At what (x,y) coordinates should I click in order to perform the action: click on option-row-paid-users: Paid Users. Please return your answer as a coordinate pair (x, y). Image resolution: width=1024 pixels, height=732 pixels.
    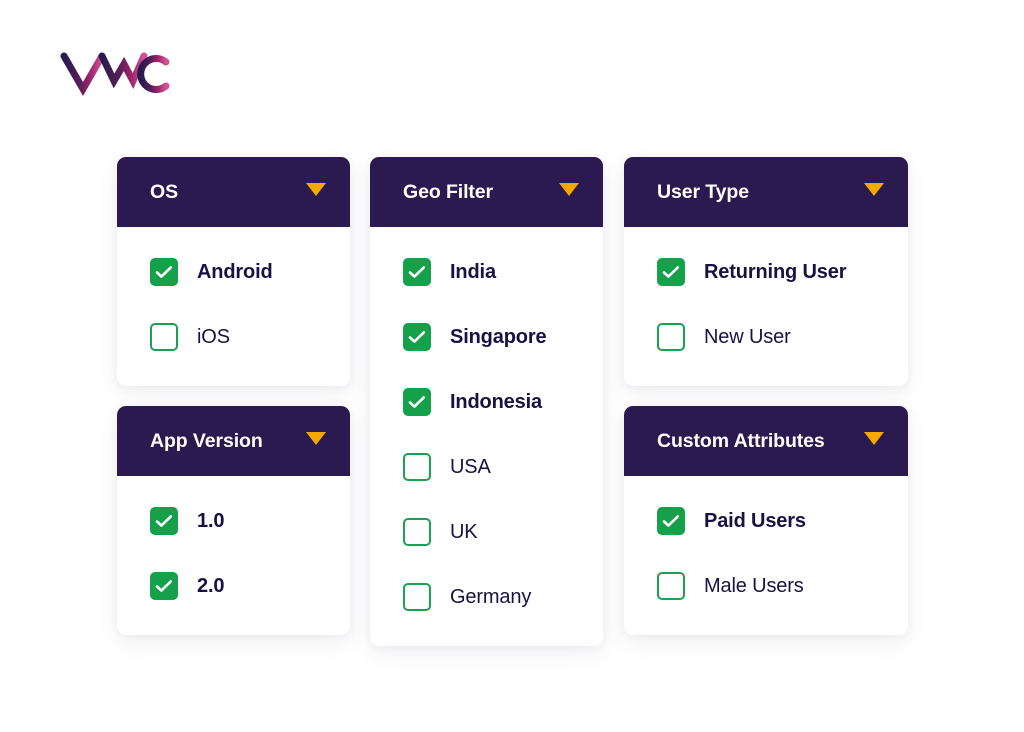
    Looking at the image, I should click on (766, 521).